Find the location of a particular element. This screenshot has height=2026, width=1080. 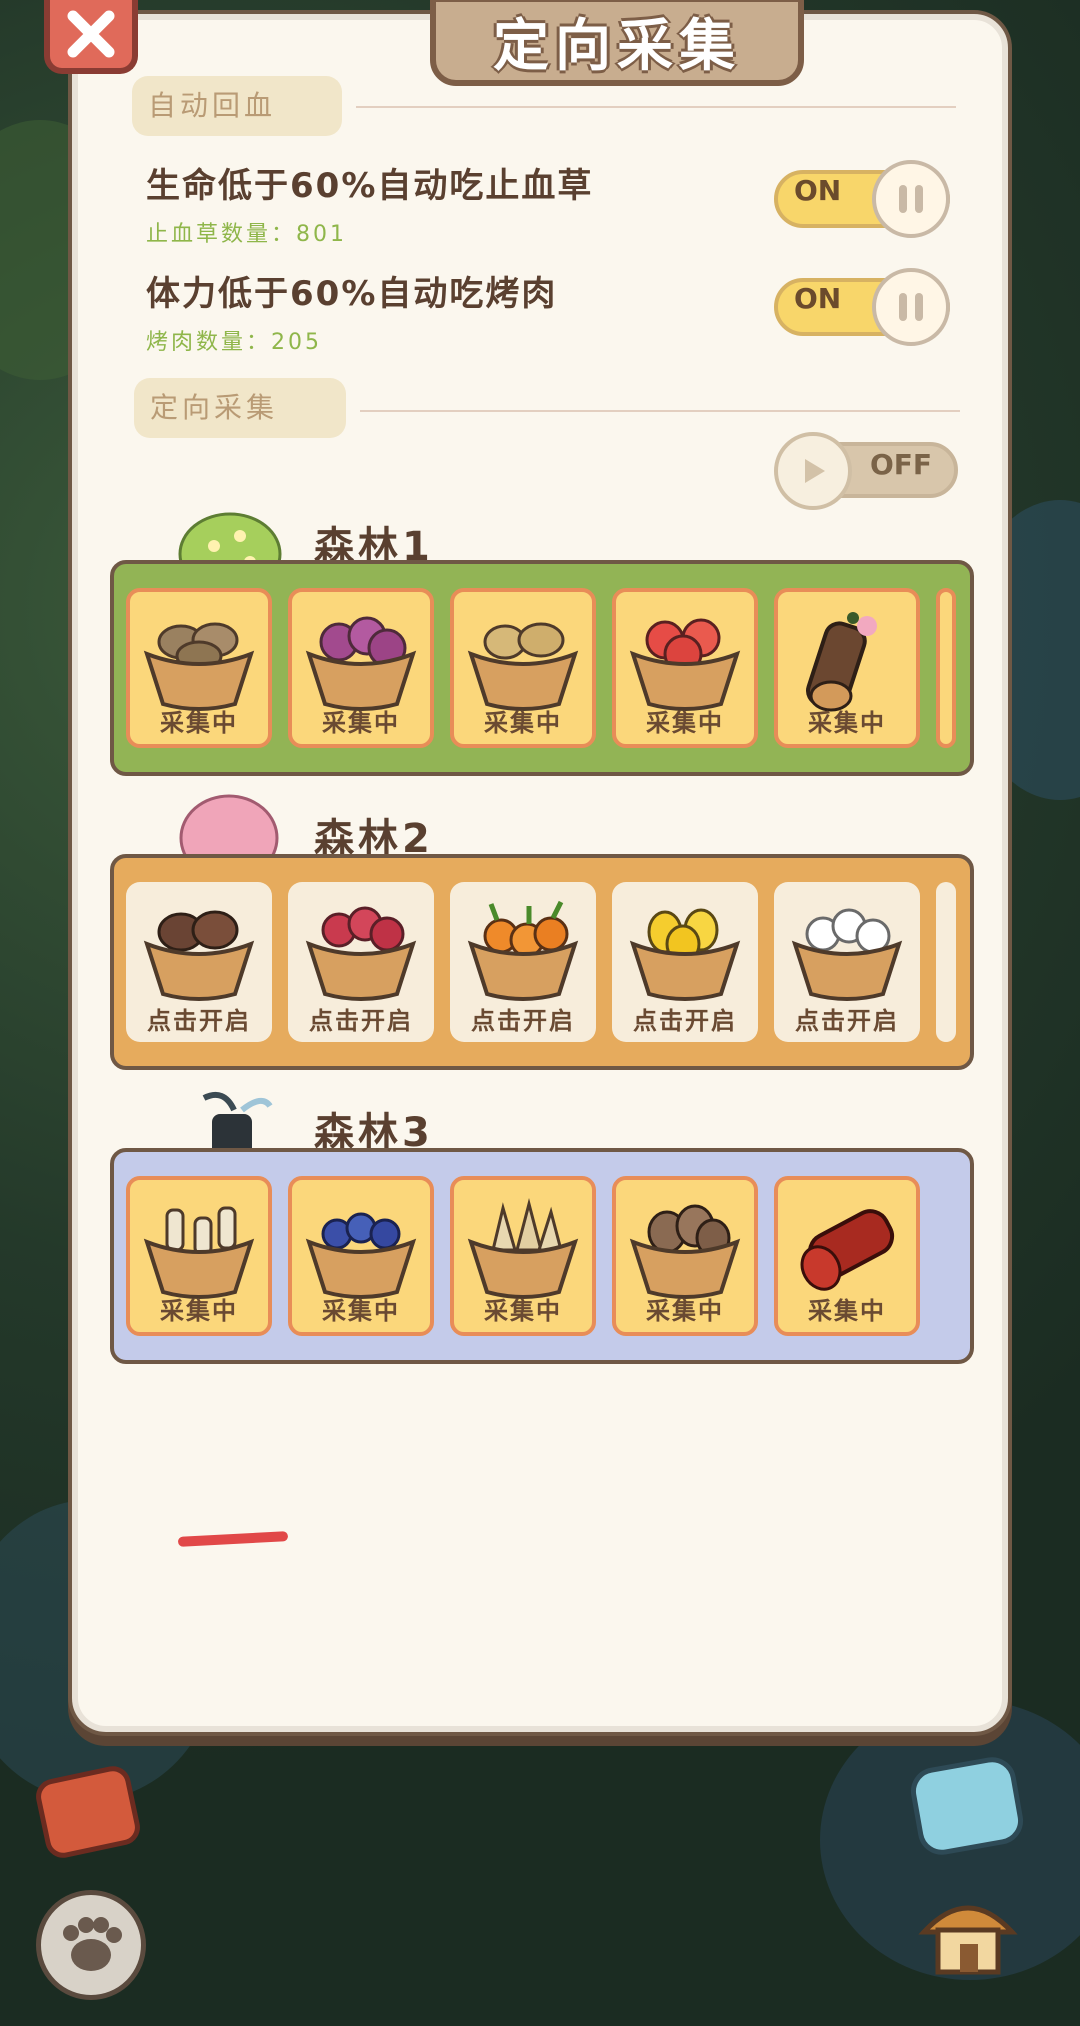

forest-2-tiles: 点击开启 点击开启 点击开启 点击开启 点击开启 is located at coordinates (541, 962).